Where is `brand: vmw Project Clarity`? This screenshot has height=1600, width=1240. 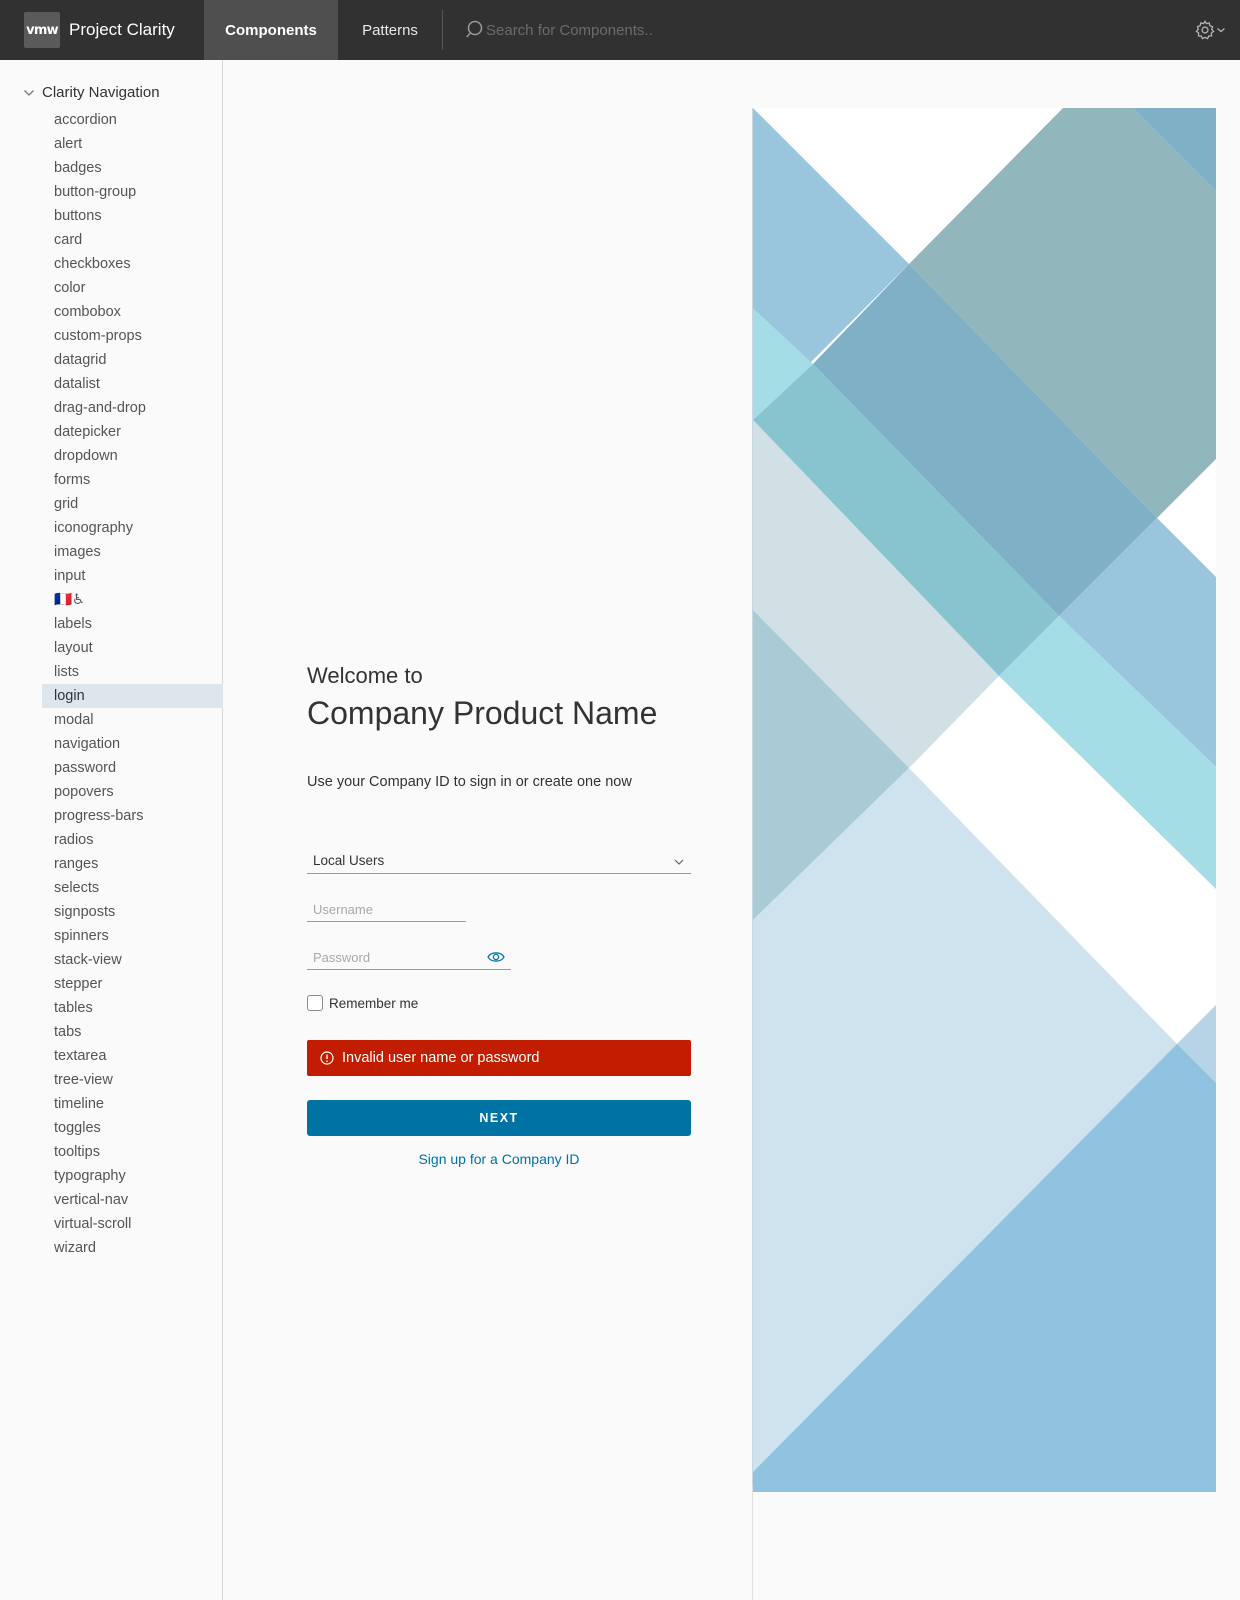 brand: vmw Project Clarity is located at coordinates (99, 30).